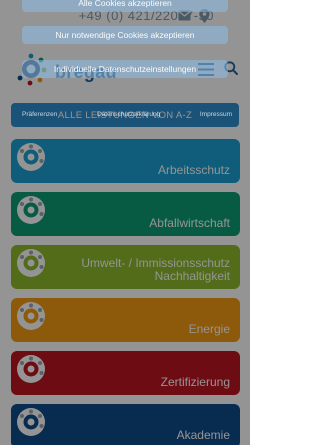 The width and height of the screenshot is (320, 445). What do you see at coordinates (125, 6) in the screenshot?
I see `accept-all-cookies-button: Alle Cookies akzeptieren` at bounding box center [125, 6].